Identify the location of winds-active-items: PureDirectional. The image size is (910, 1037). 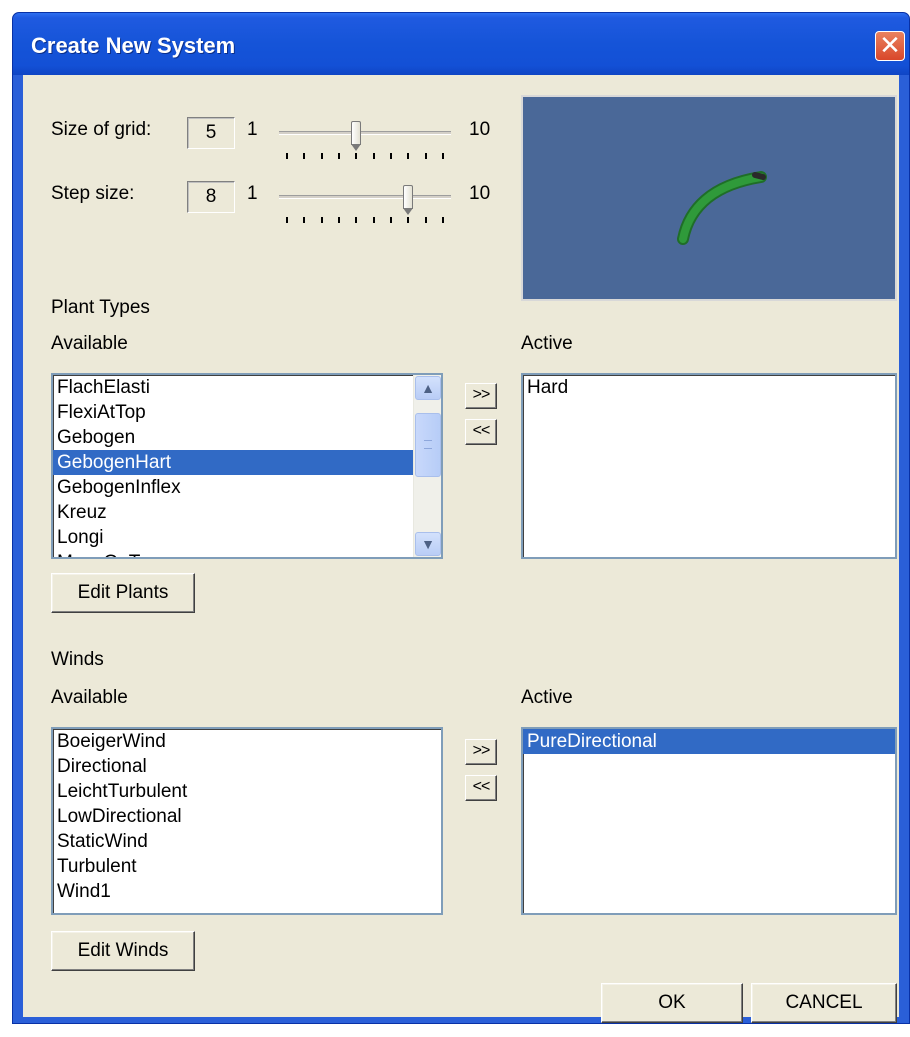
(709, 741).